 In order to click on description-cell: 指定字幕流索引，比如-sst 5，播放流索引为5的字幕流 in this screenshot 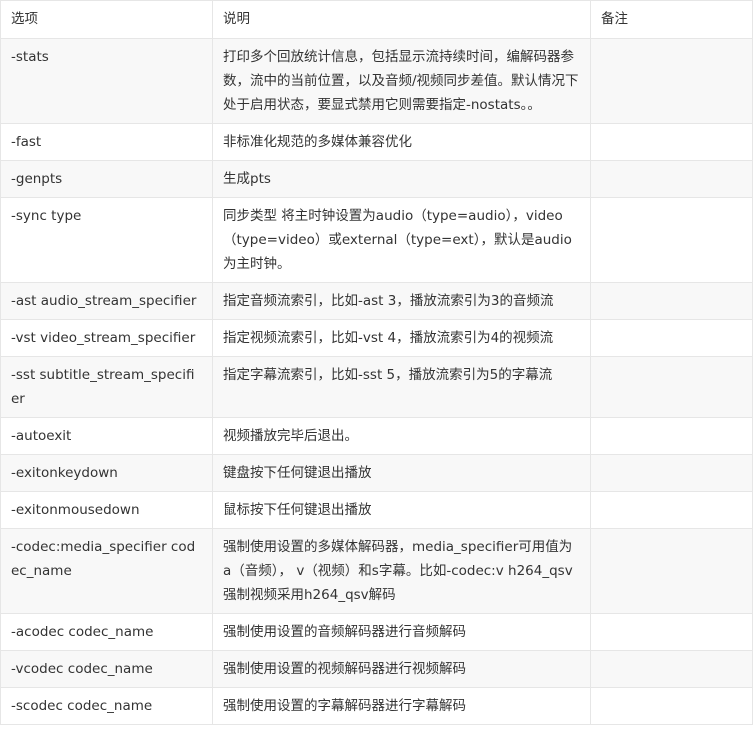, I will do `click(401, 387)`.